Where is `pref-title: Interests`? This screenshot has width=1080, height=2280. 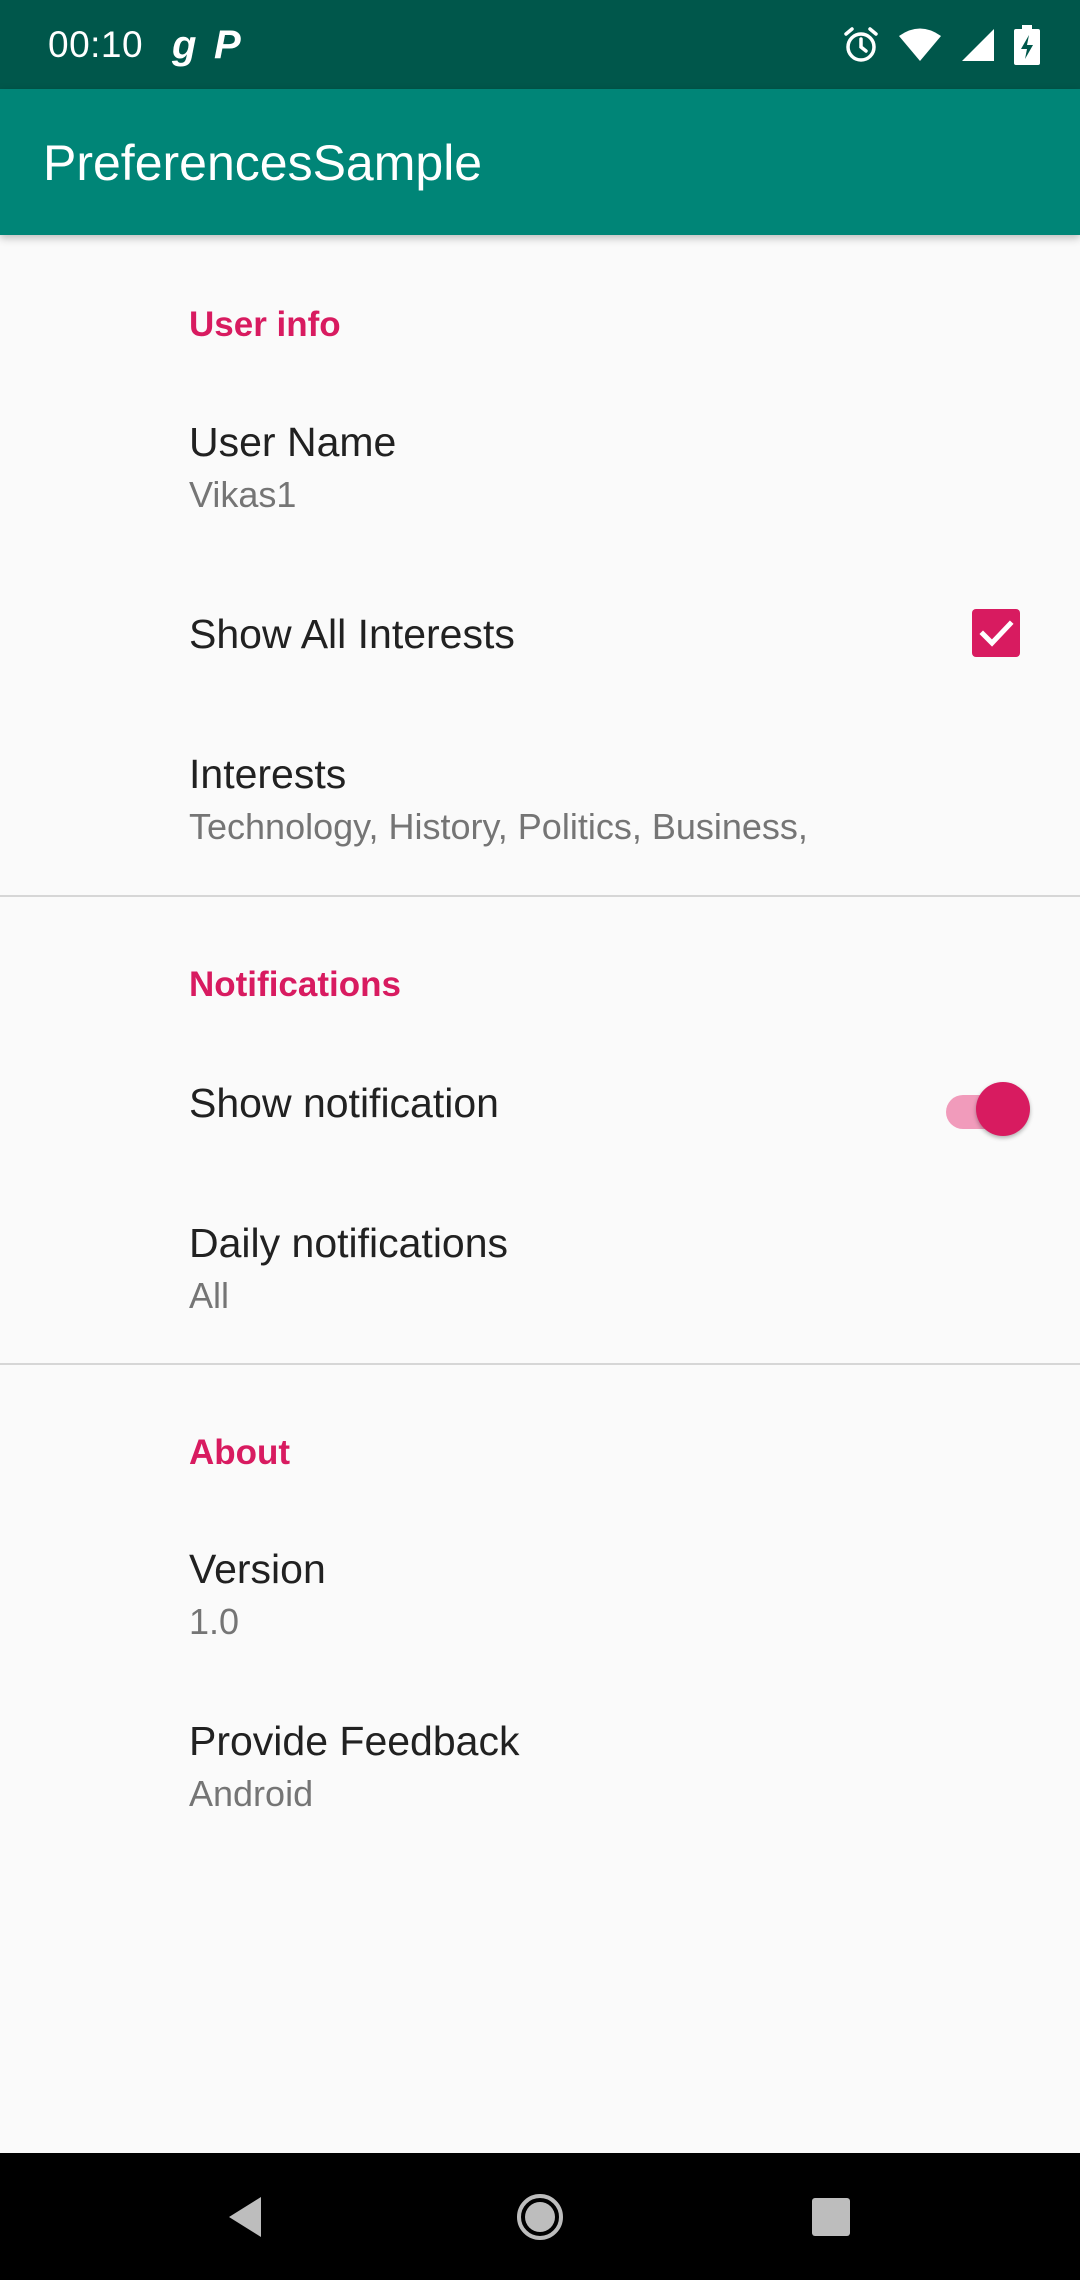 pref-title: Interests is located at coordinates (268, 774).